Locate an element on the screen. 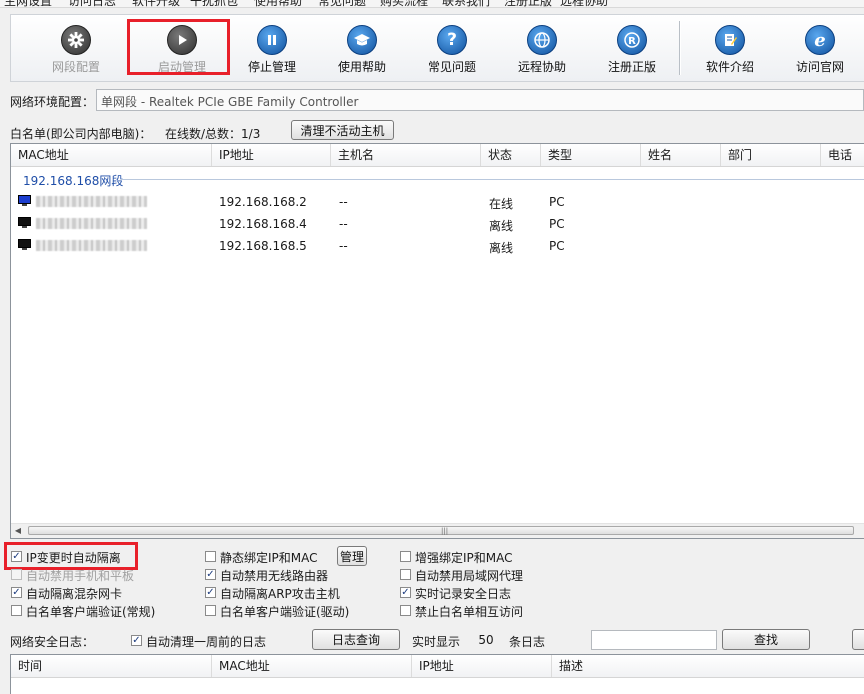 This screenshot has width=864, height=694. option-label: 自动禁用无线路由器 is located at coordinates (274, 576).